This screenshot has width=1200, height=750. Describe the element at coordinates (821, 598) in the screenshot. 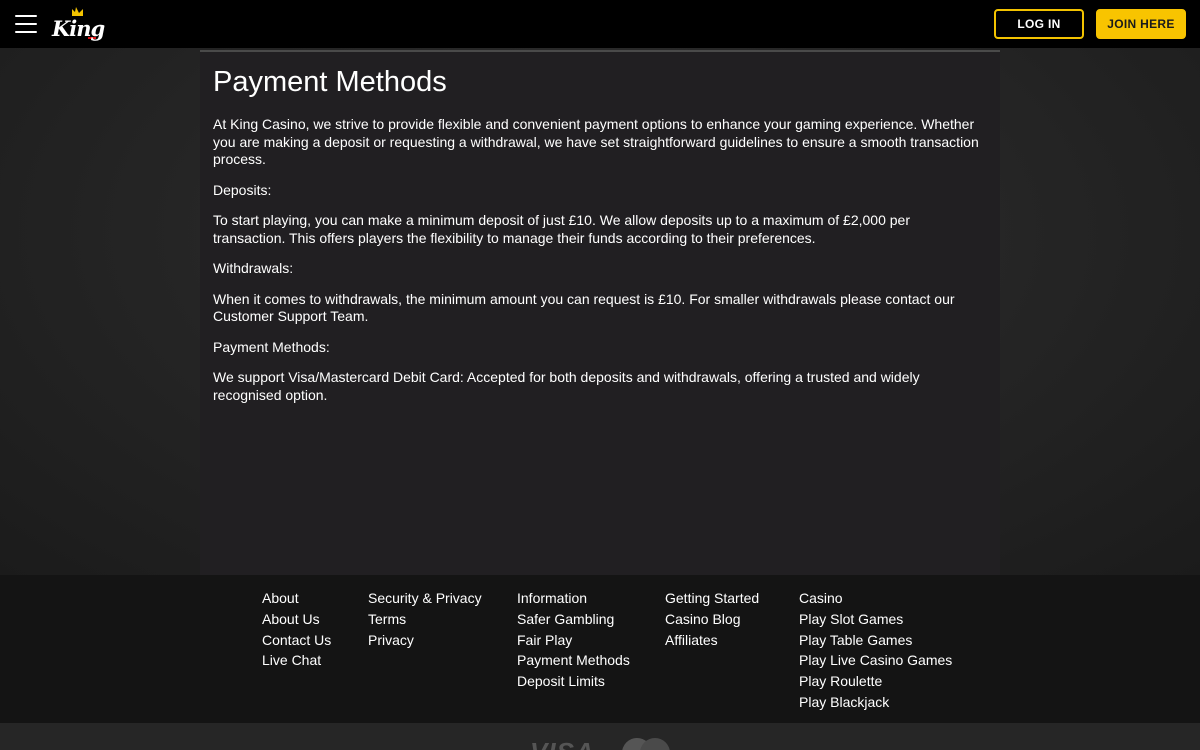

I see `footer-heading: Casino` at that location.